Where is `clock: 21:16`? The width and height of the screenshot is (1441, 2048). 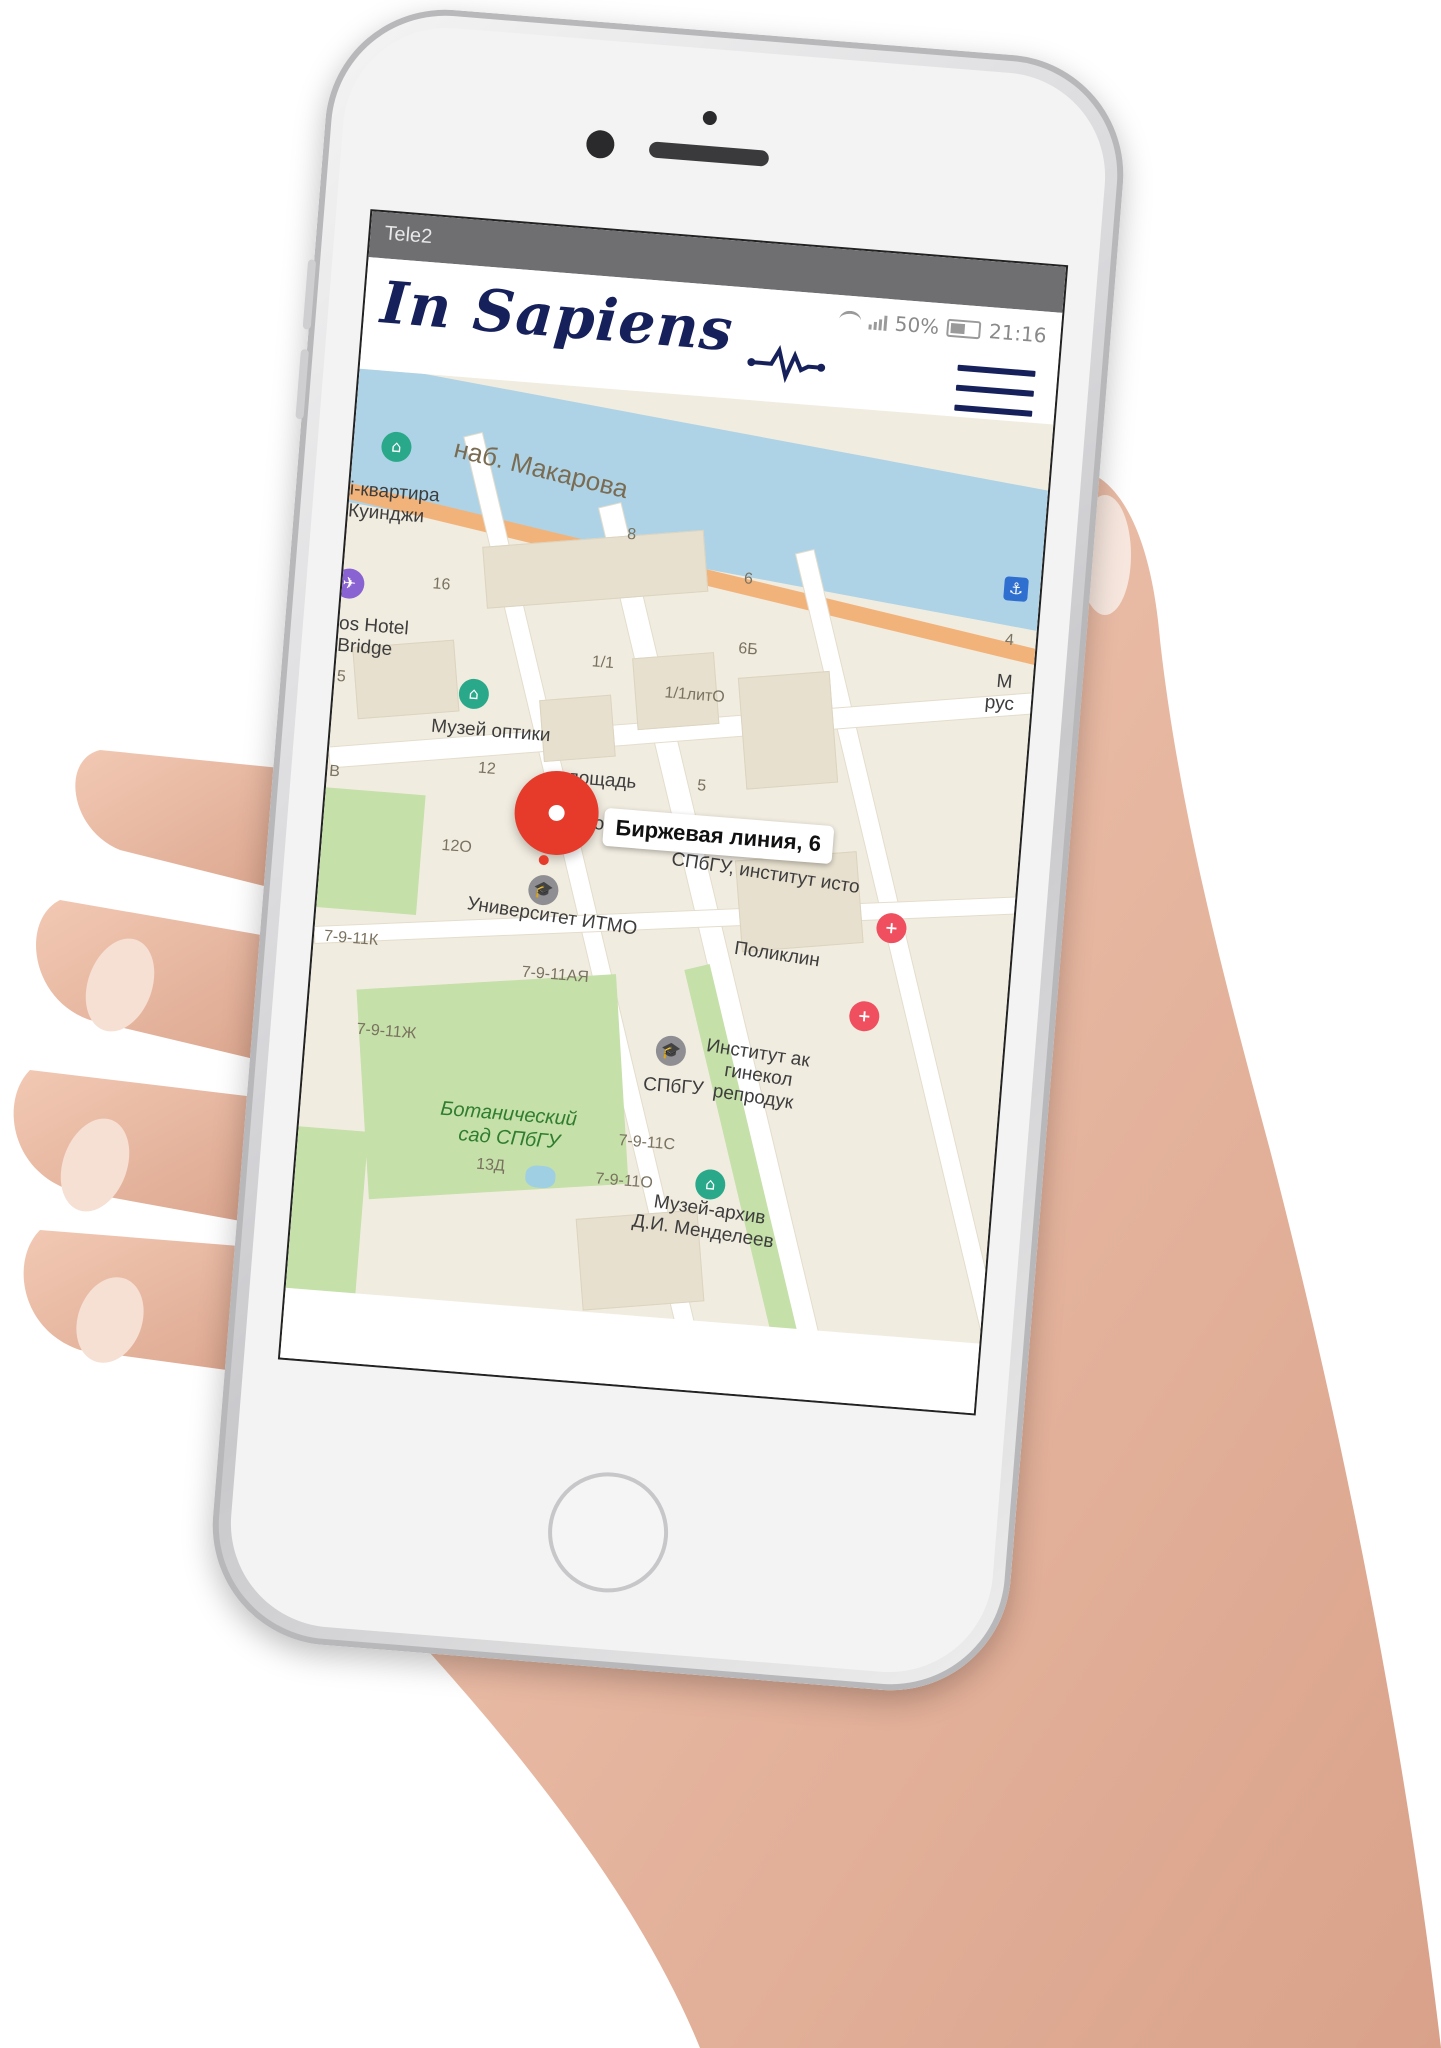 clock: 21:16 is located at coordinates (1018, 333).